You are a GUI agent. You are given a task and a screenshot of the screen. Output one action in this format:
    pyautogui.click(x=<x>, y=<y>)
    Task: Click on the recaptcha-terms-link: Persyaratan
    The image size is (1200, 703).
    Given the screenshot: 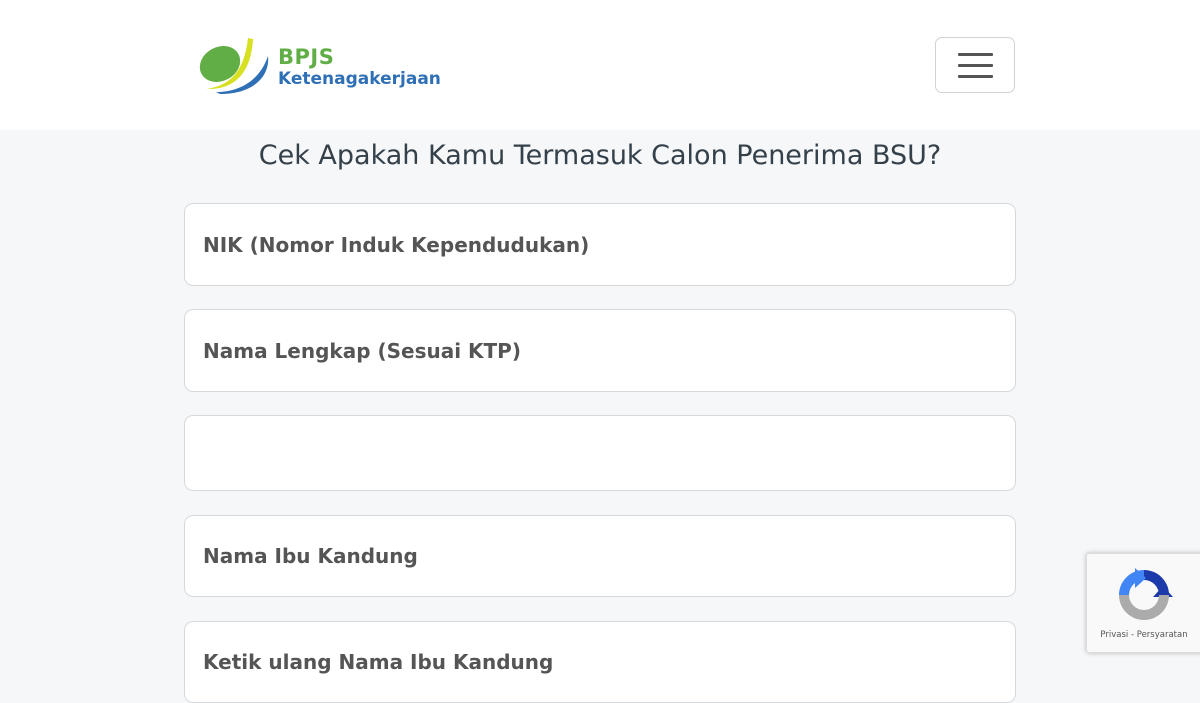 What is the action you would take?
    pyautogui.click(x=1162, y=635)
    